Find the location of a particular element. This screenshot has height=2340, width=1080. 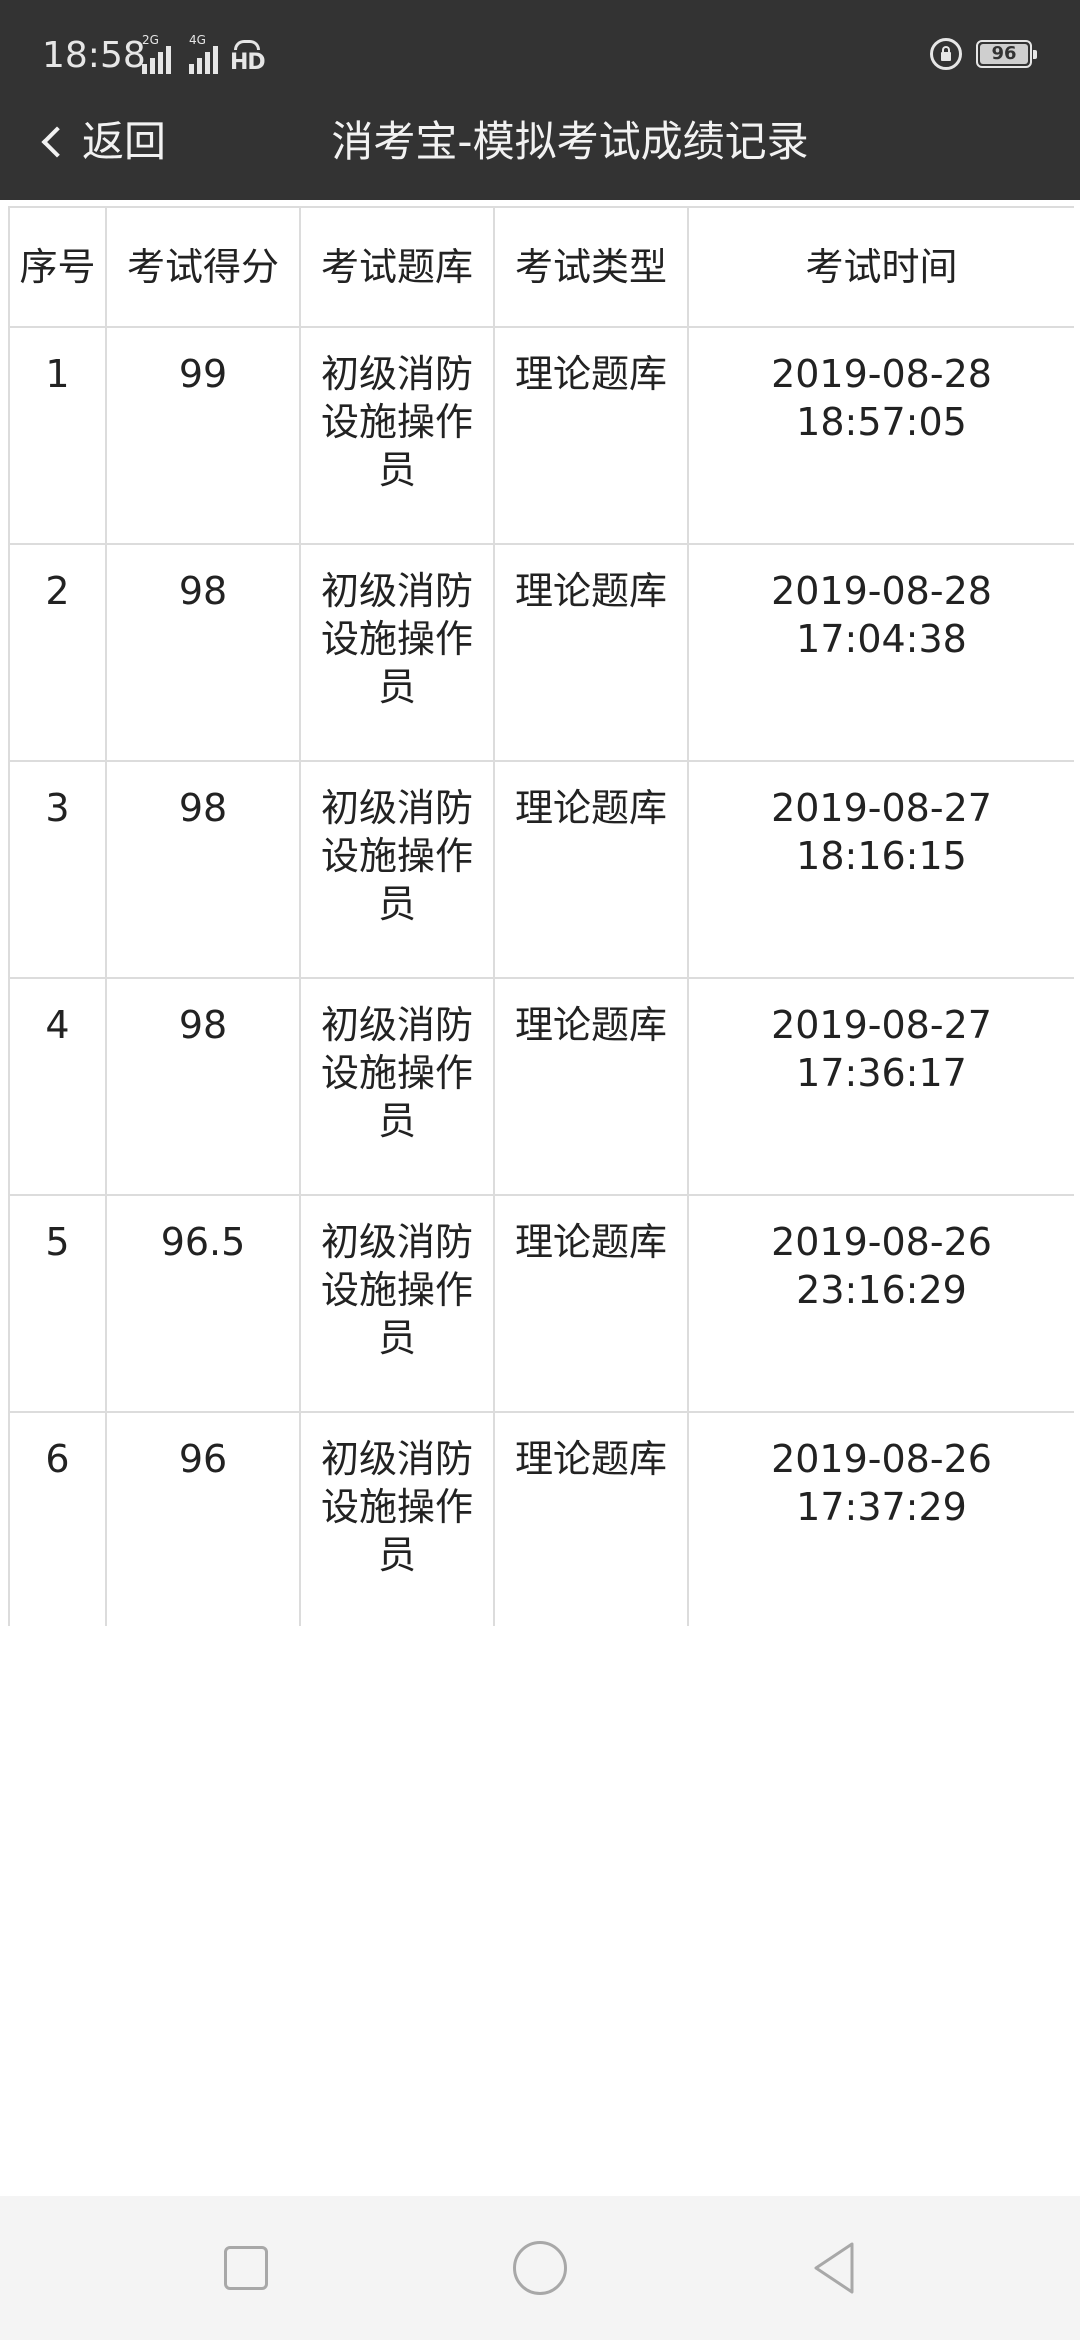

column-header-bank: 考试题库 is located at coordinates (397, 267).